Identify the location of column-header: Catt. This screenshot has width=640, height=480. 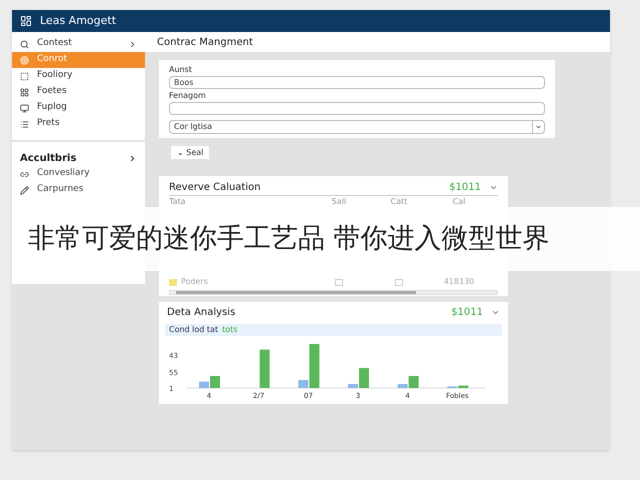
(399, 202).